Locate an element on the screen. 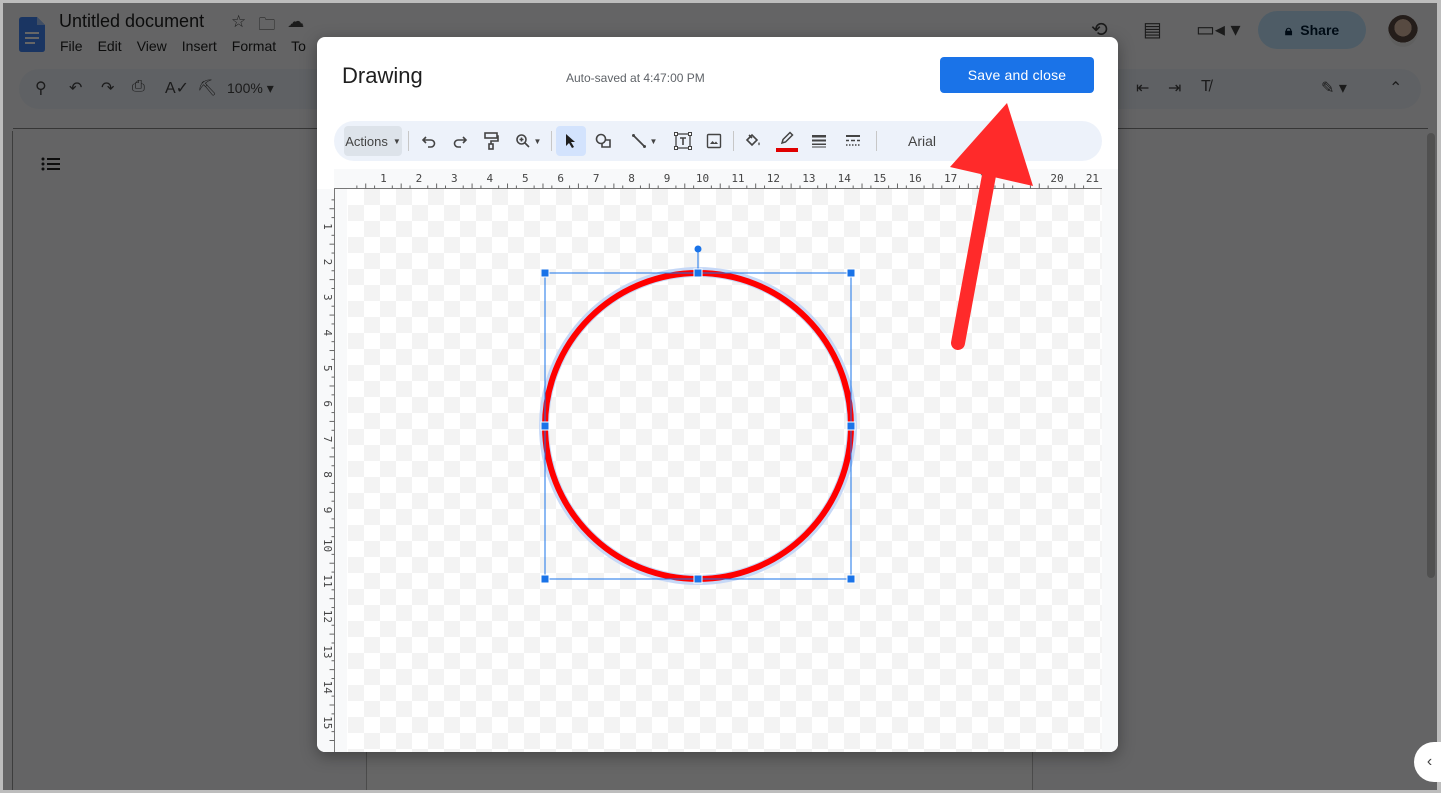  border-color-swatch is located at coordinates (787, 150).